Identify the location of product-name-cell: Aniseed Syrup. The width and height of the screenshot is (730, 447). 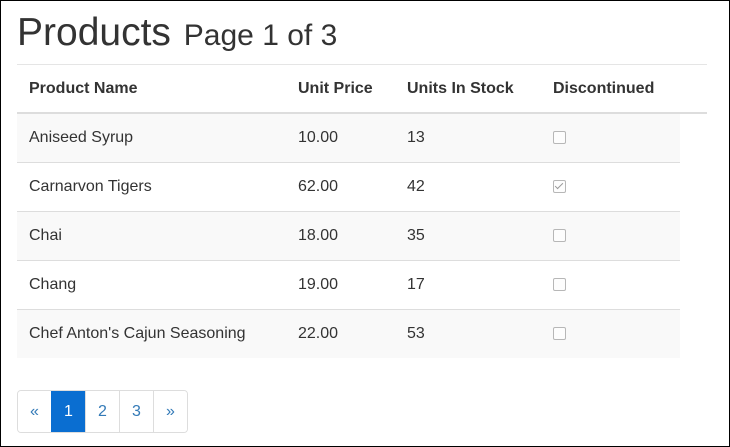
(151, 137).